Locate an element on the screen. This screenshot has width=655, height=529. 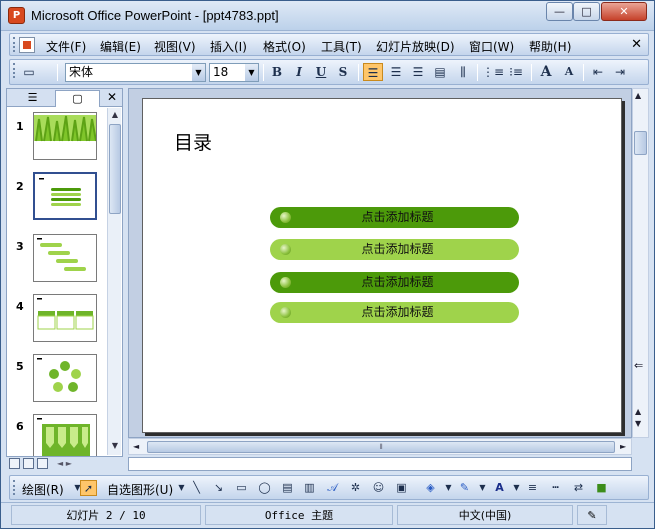
slide-horizontal-scrollbar: ◄ ⦀ ► is located at coordinates (380, 446).